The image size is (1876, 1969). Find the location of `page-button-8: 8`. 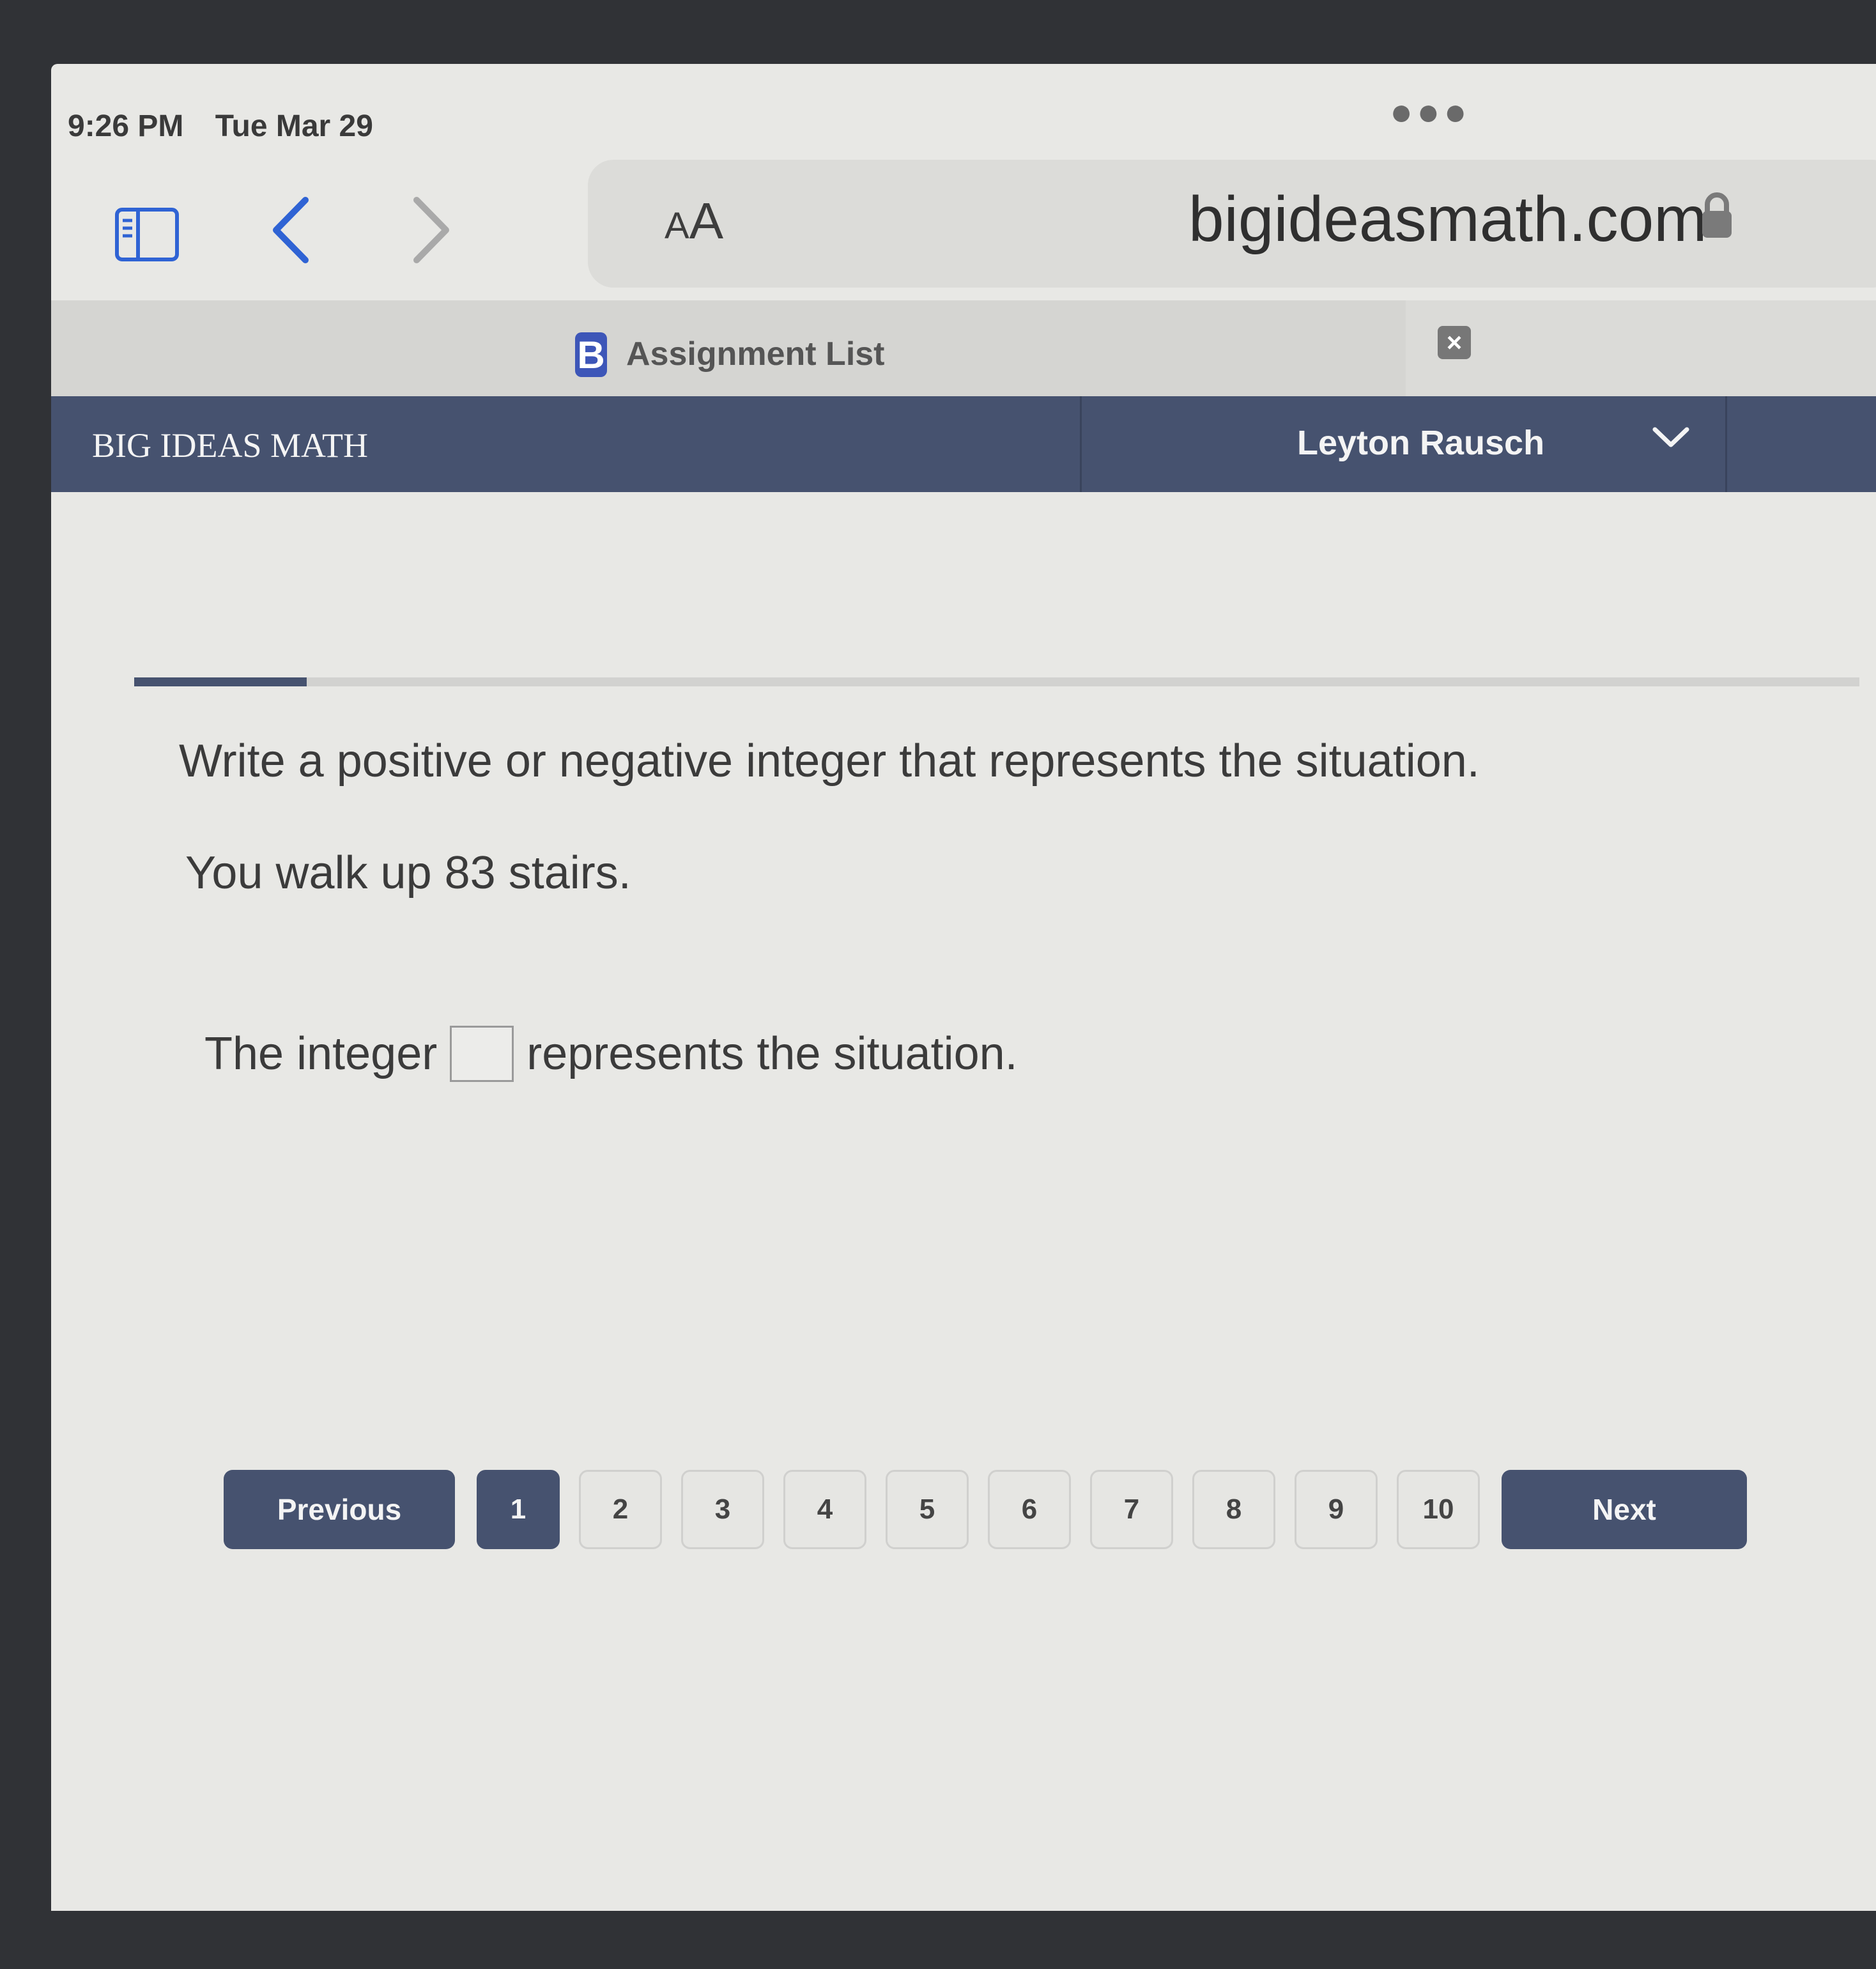

page-button-8: 8 is located at coordinates (1233, 1509).